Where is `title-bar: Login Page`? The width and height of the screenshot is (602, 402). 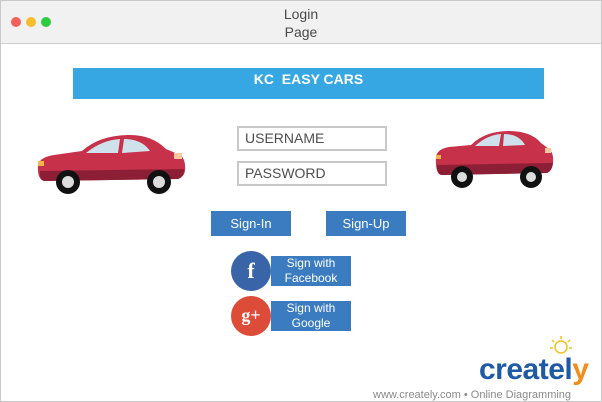
title-bar: Login Page is located at coordinates (301, 22).